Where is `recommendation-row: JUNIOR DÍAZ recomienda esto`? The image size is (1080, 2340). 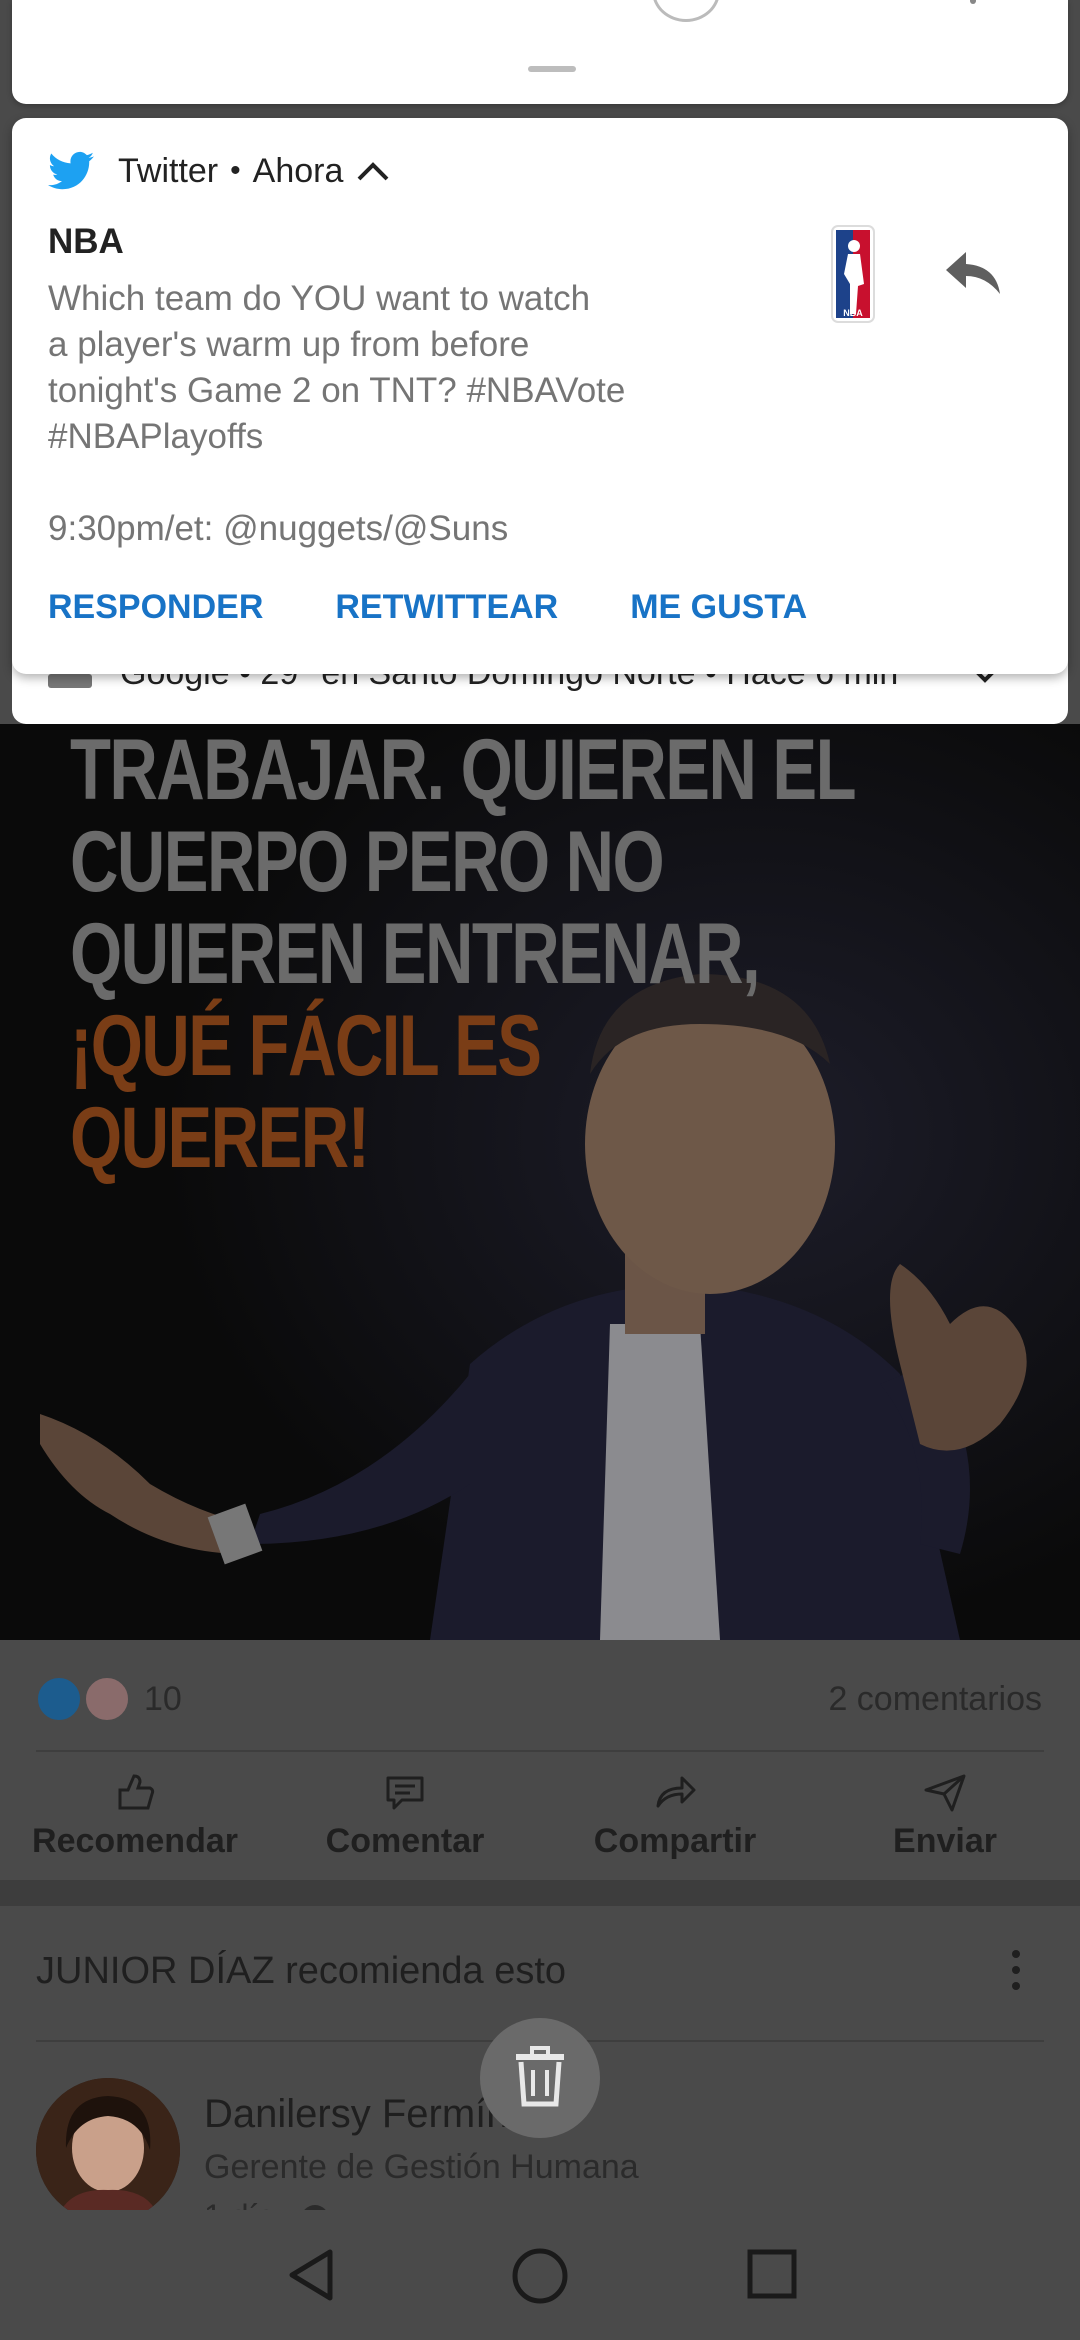
recommendation-row: JUNIOR DÍAZ recomienda esto is located at coordinates (540, 1971).